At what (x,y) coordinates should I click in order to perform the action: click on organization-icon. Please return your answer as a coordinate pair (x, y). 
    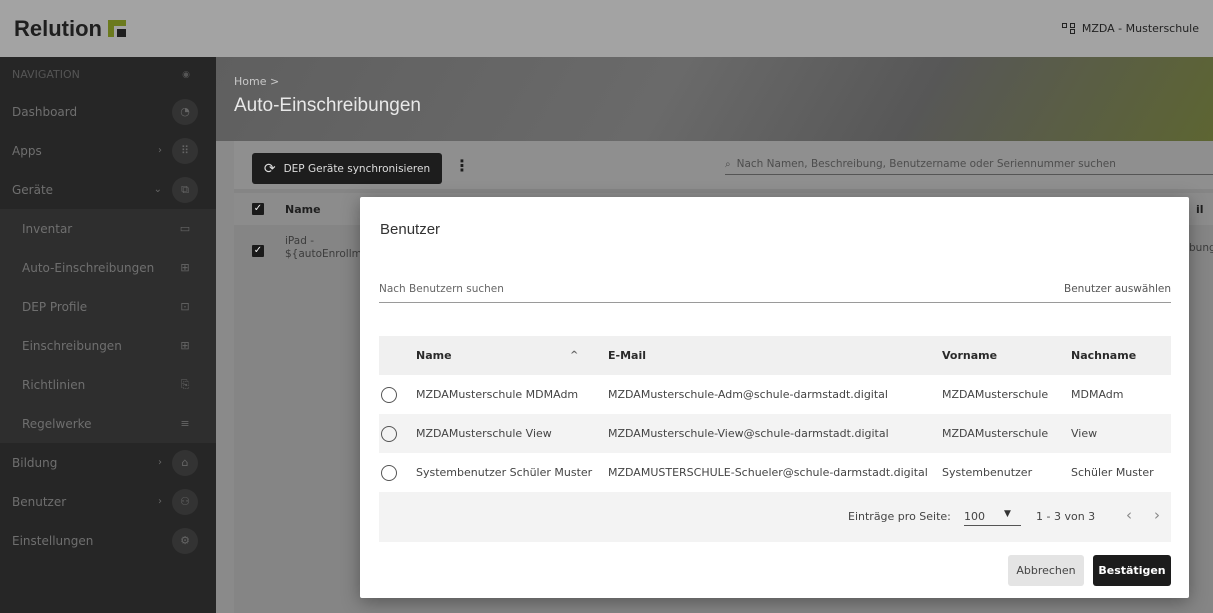
    Looking at the image, I should click on (1068, 28).